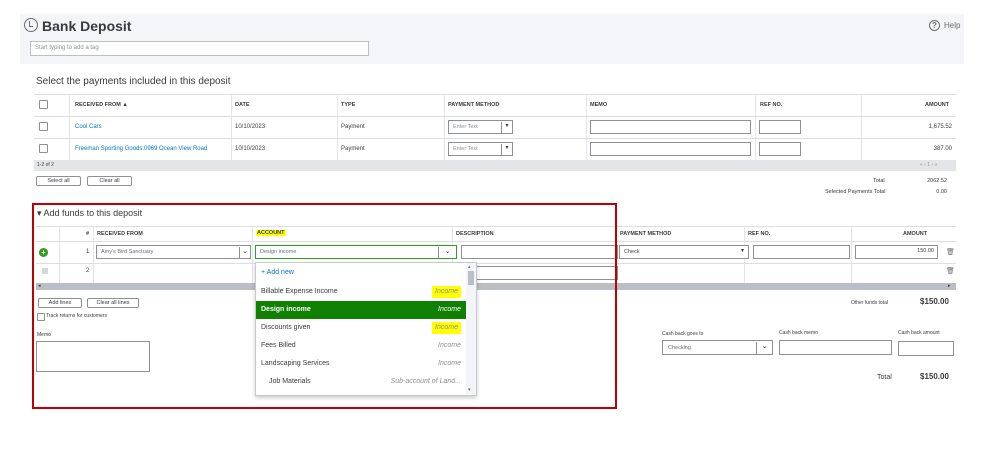  Describe the element at coordinates (684, 252) in the screenshot. I see `funds-payment-method-select: Check ▾` at that location.